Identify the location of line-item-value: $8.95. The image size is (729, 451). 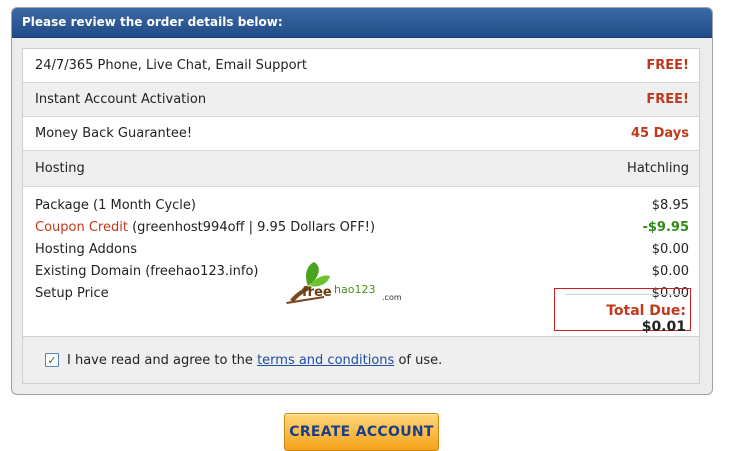
(670, 205).